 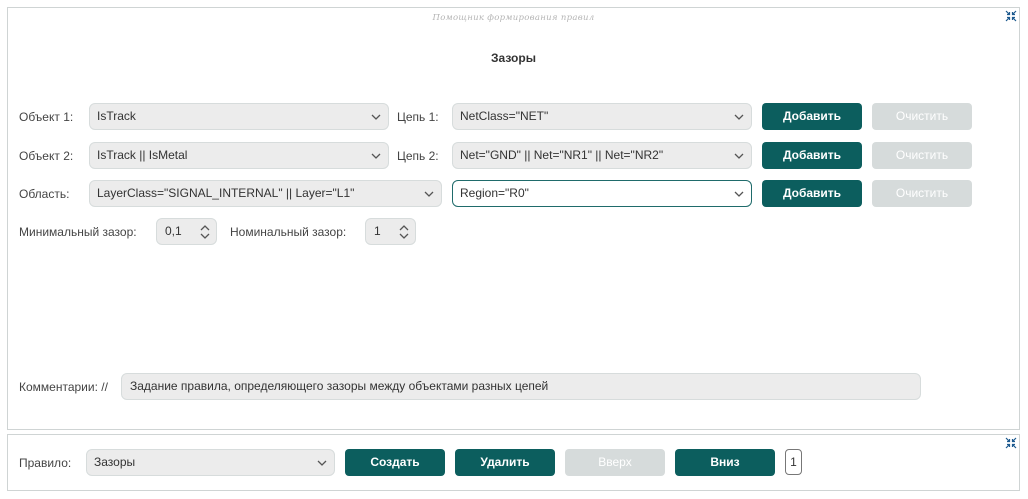 What do you see at coordinates (44, 194) in the screenshot?
I see `area-label: Область:` at bounding box center [44, 194].